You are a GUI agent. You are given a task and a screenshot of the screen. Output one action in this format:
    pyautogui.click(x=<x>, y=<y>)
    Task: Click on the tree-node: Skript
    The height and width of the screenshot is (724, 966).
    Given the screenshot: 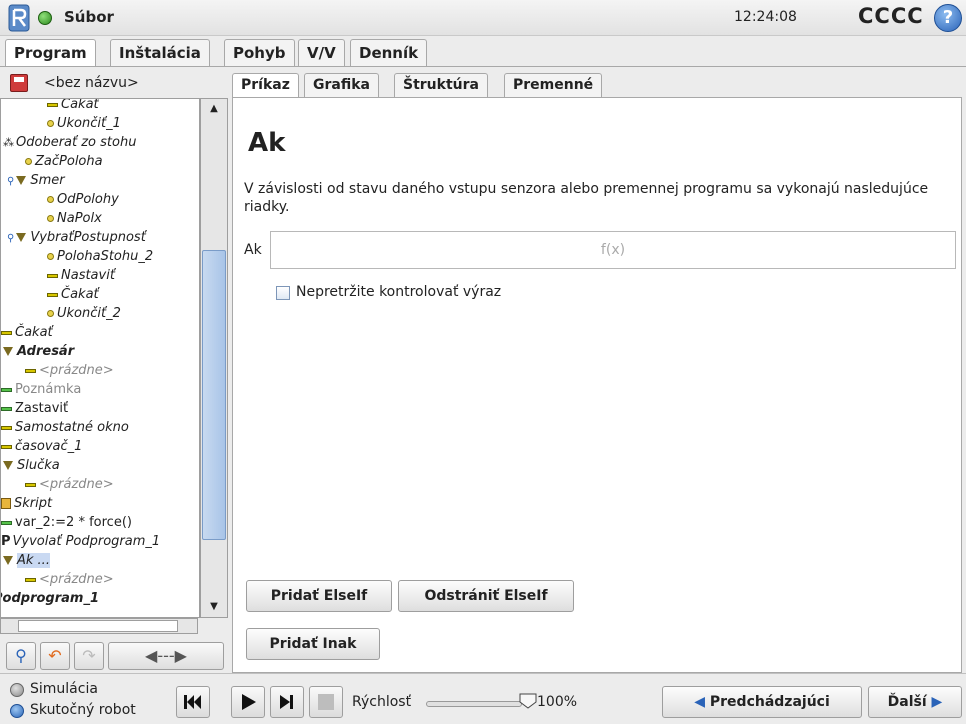 What is the action you would take?
    pyautogui.click(x=26, y=503)
    